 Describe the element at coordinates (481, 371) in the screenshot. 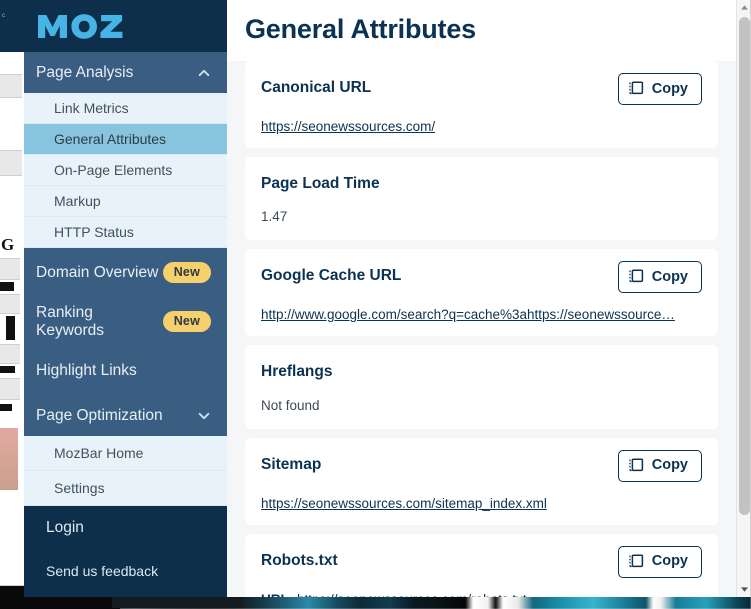

I see `card-header: Hreflangs` at that location.